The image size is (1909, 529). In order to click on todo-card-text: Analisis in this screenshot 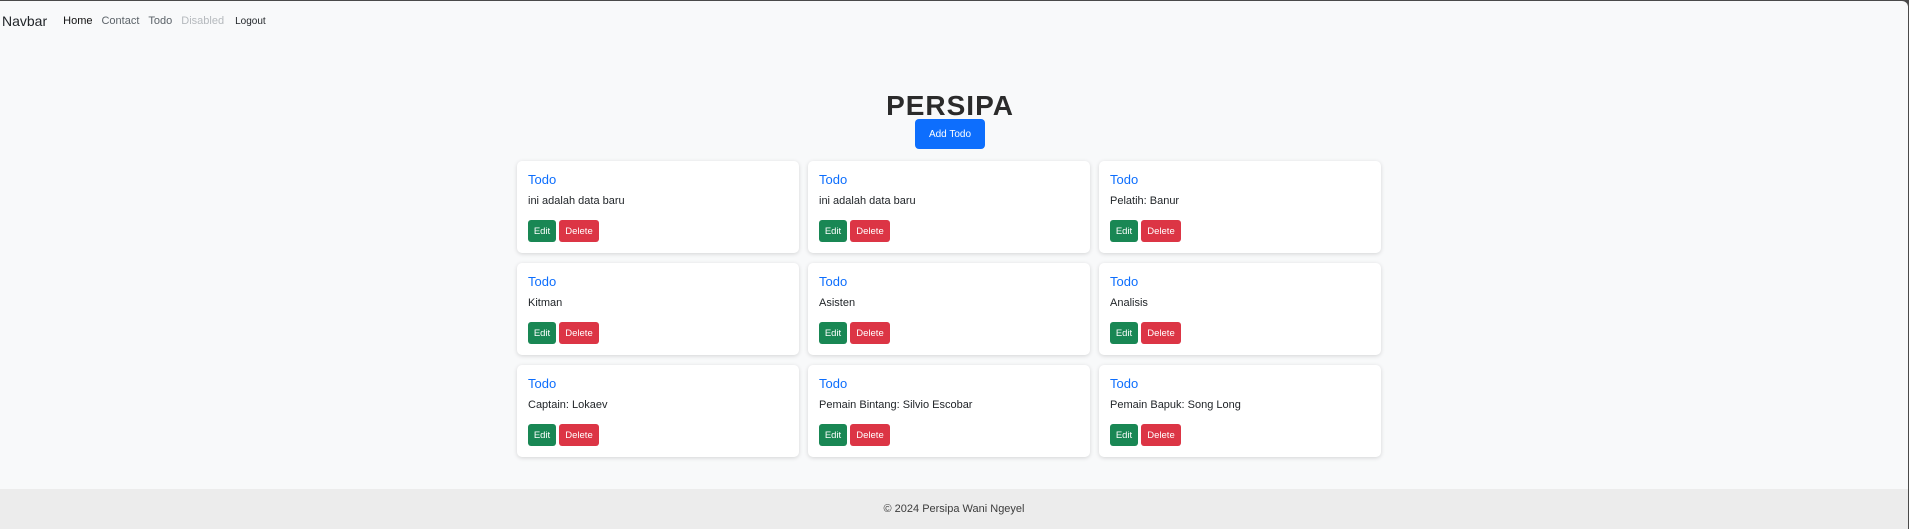, I will do `click(1129, 303)`.